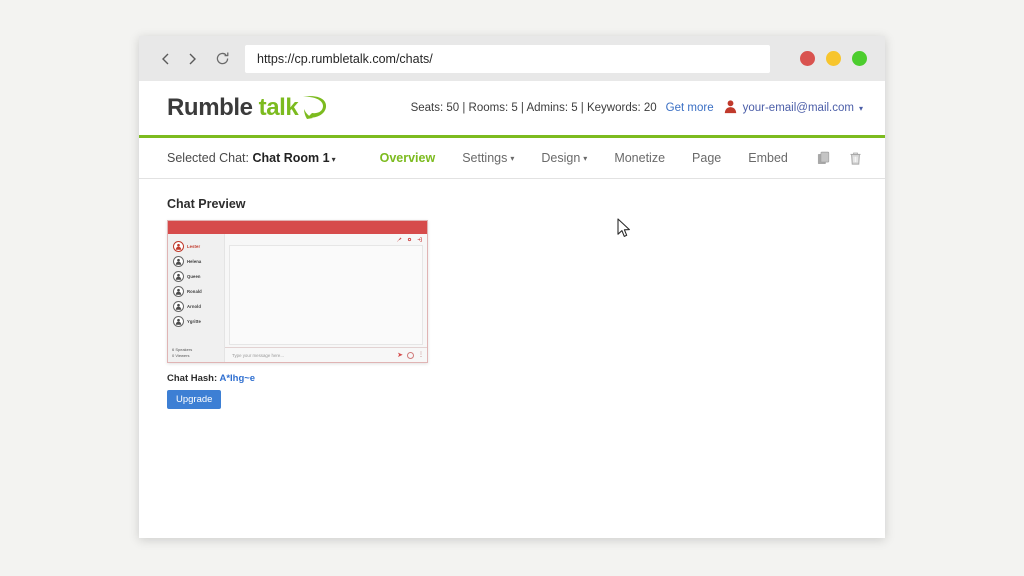 This screenshot has height=576, width=1024. I want to click on exit-icon, so click(419, 239).